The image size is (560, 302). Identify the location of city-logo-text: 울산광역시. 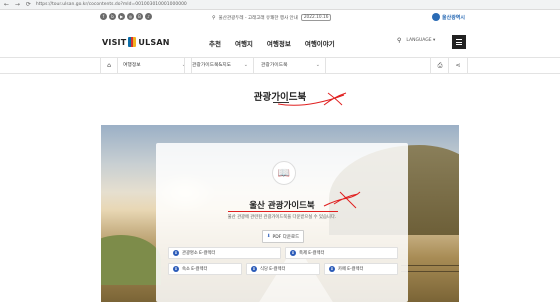
(454, 17).